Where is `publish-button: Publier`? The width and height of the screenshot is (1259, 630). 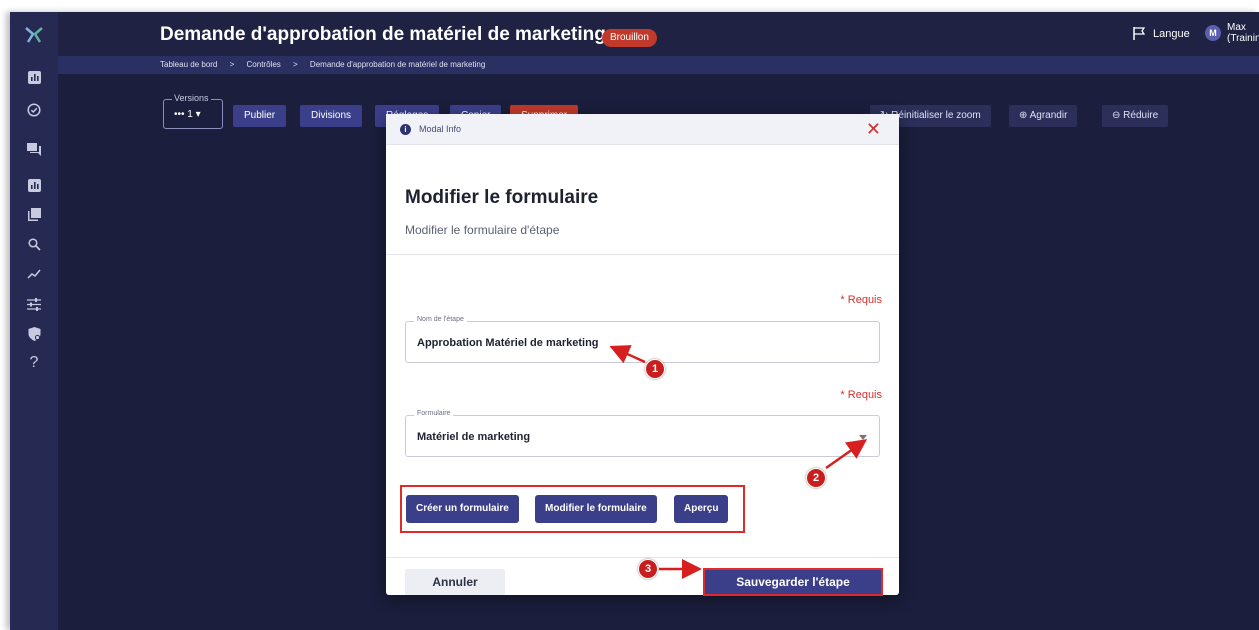
publish-button: Publier is located at coordinates (260, 116).